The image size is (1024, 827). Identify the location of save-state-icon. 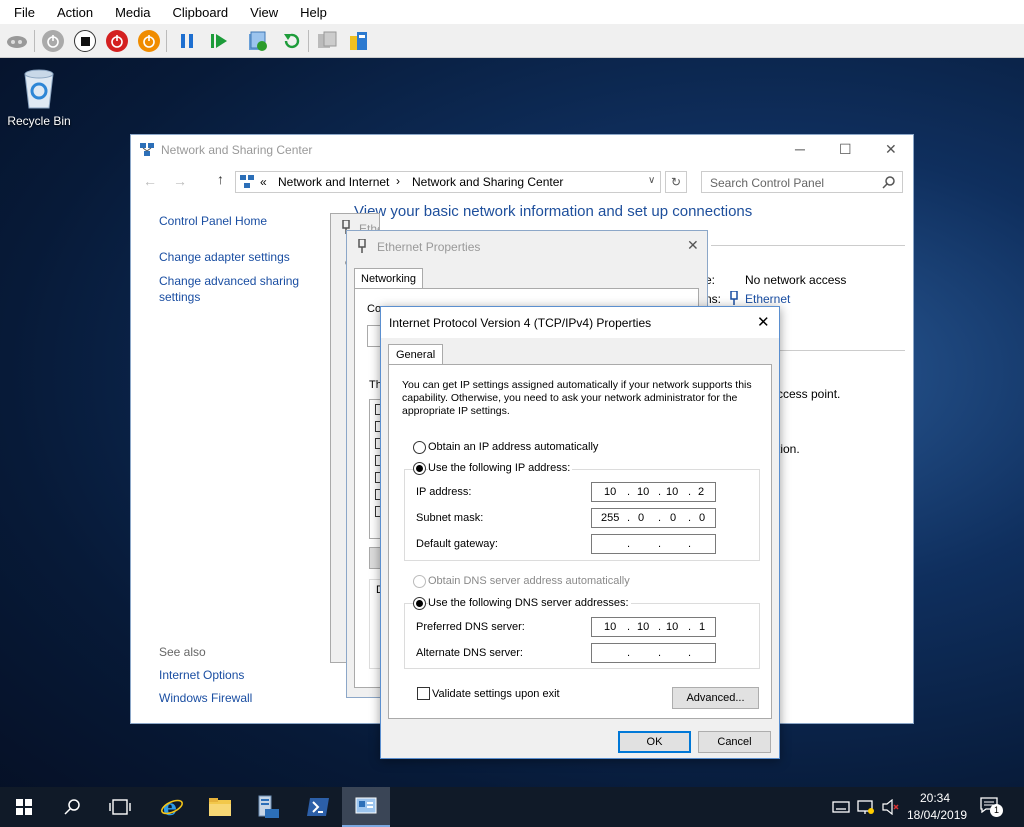
(149, 41).